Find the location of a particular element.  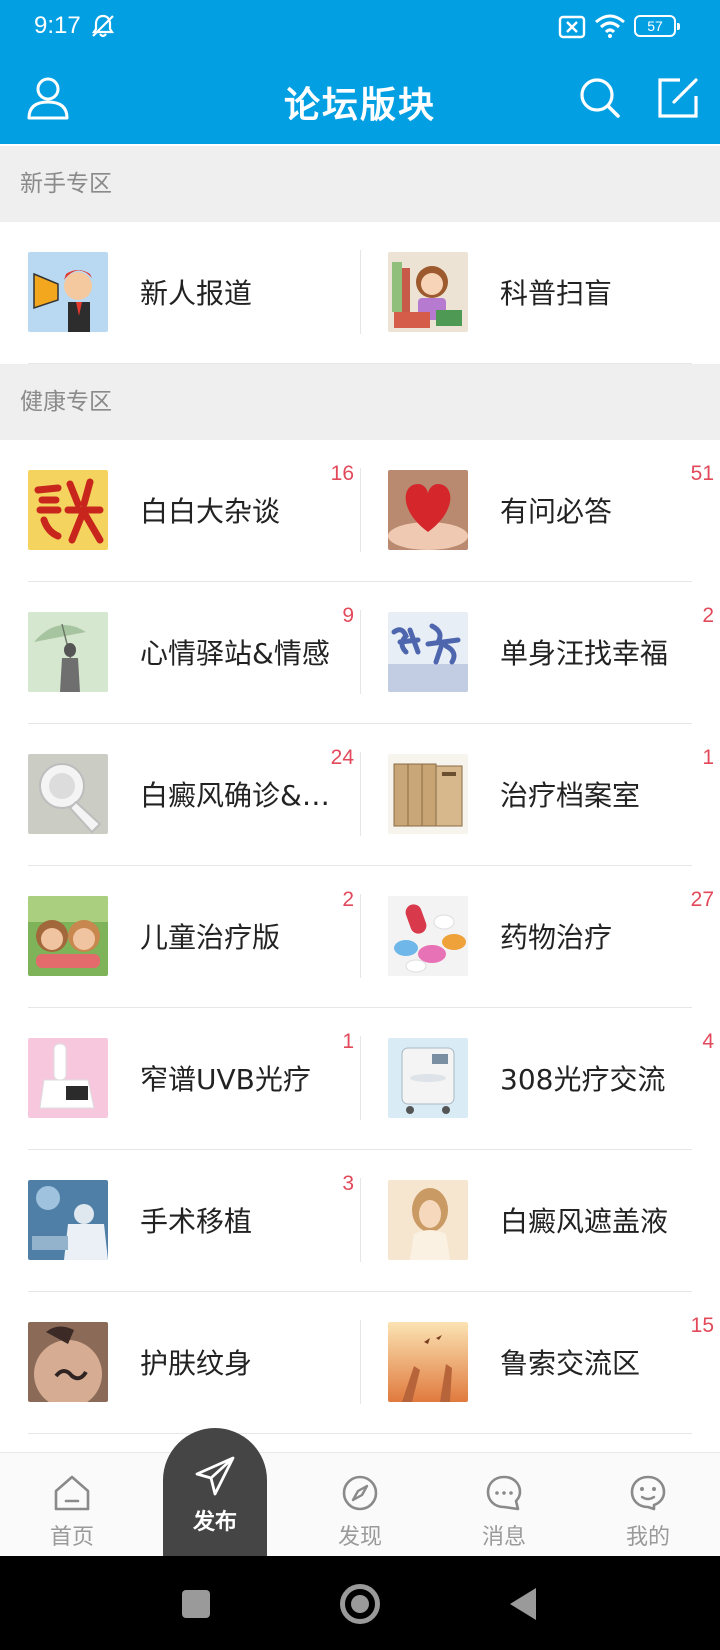

no-sim-icon is located at coordinates (572, 27).